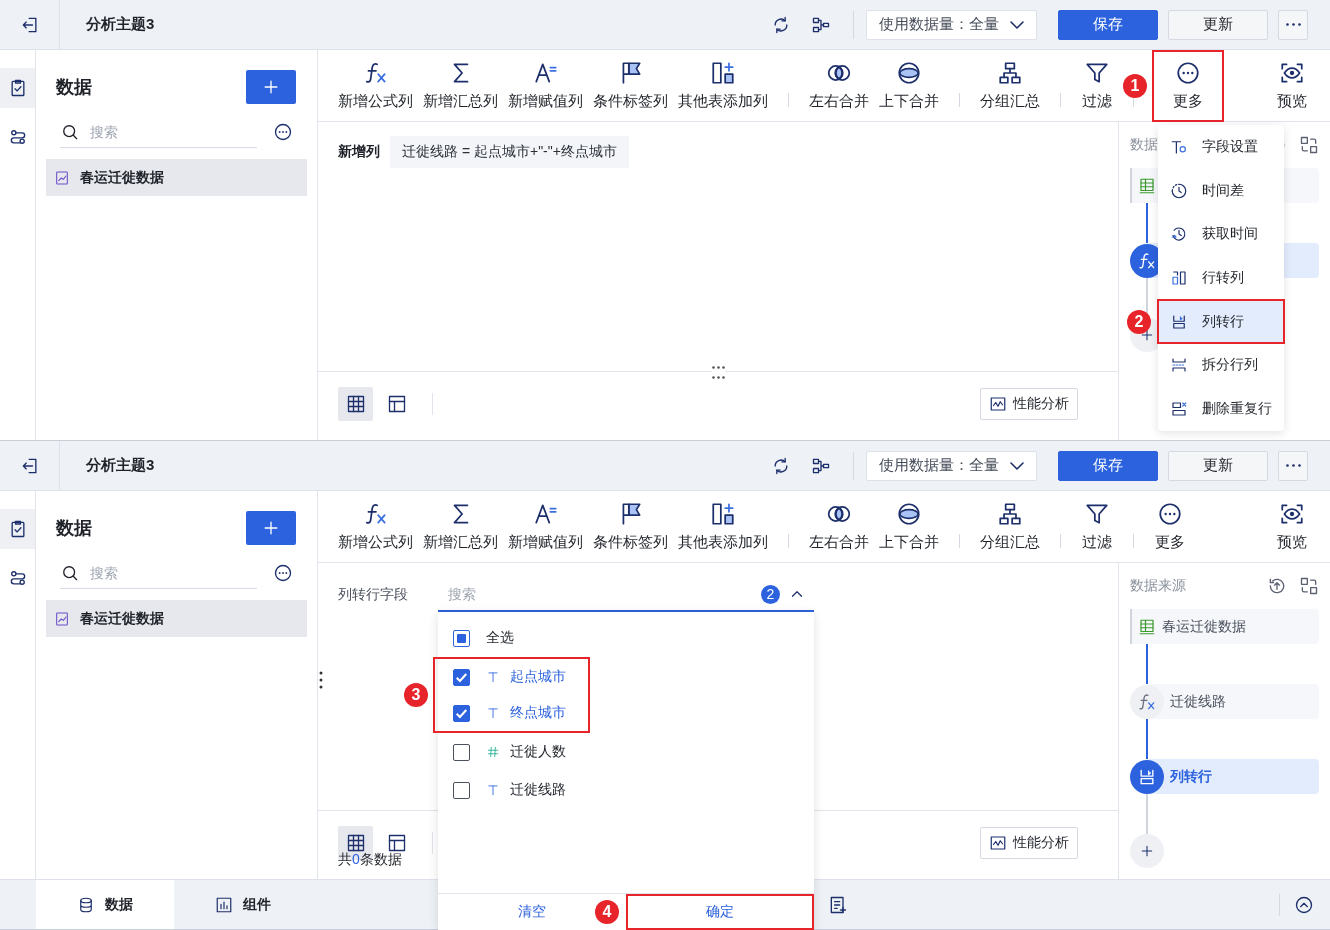 The width and height of the screenshot is (1330, 930). What do you see at coordinates (1233, 776) in the screenshot?
I see `step-label: 列转行` at bounding box center [1233, 776].